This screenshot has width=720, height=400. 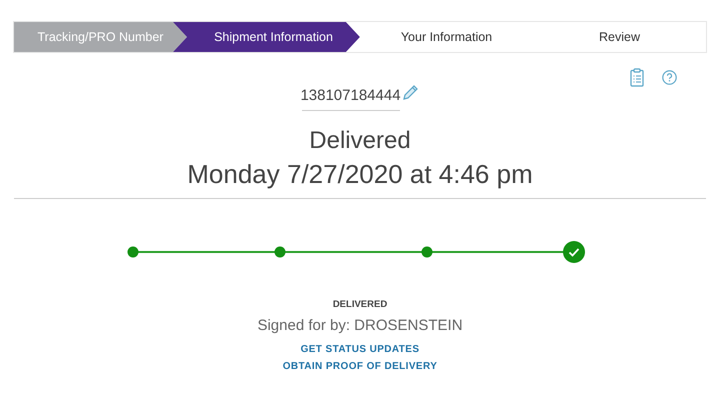 I want to click on clipboard-icon, so click(x=637, y=77).